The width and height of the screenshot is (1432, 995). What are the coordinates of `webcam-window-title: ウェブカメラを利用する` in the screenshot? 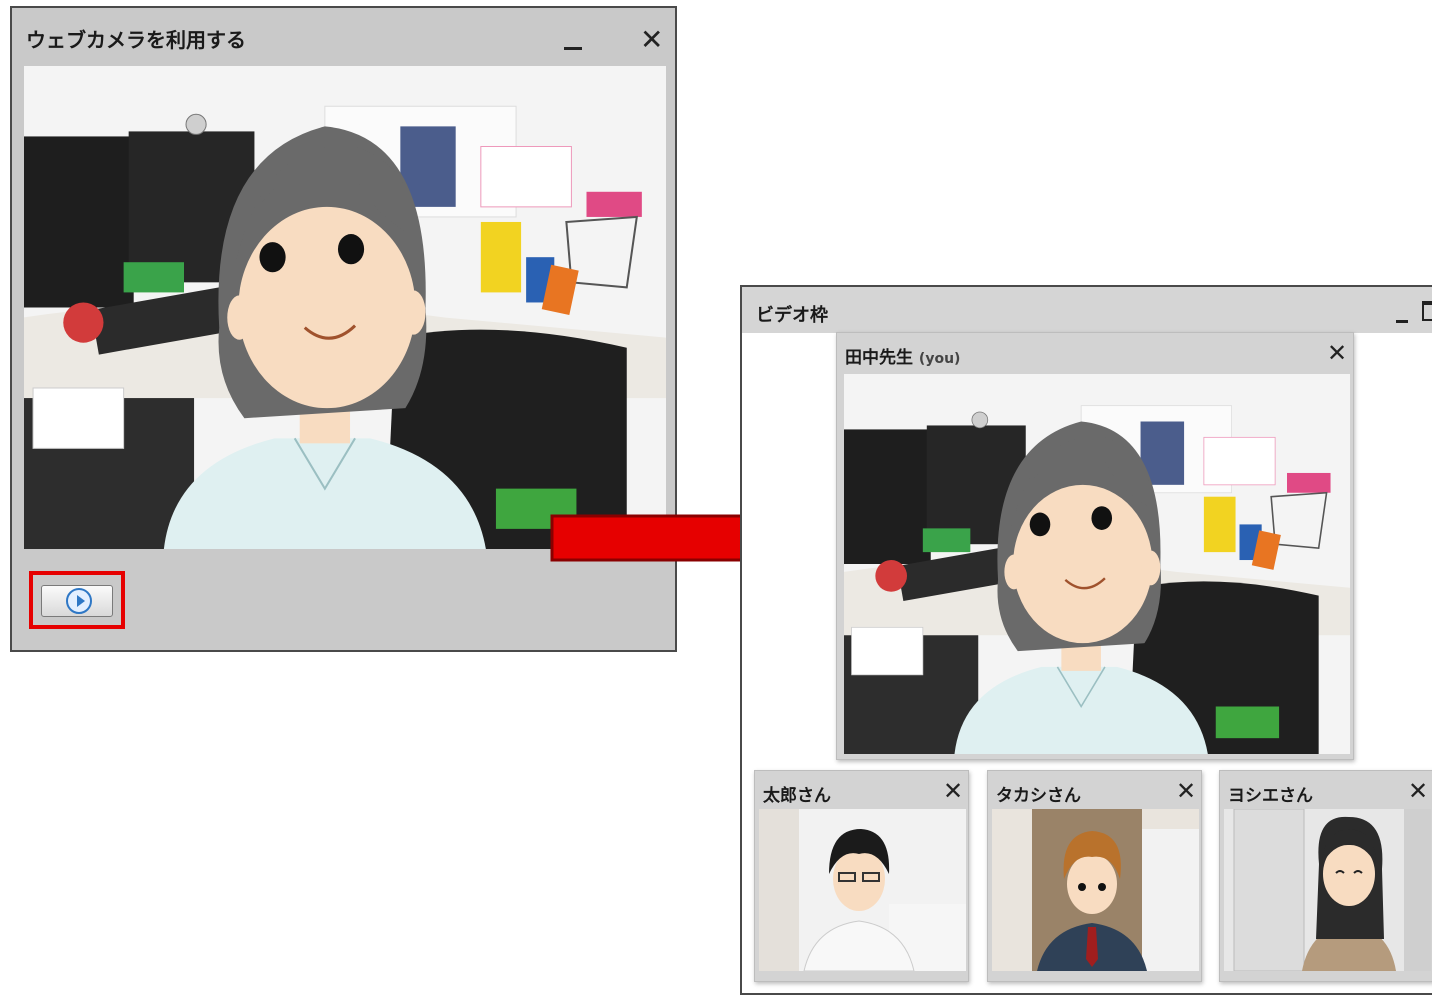 It's located at (136, 40).